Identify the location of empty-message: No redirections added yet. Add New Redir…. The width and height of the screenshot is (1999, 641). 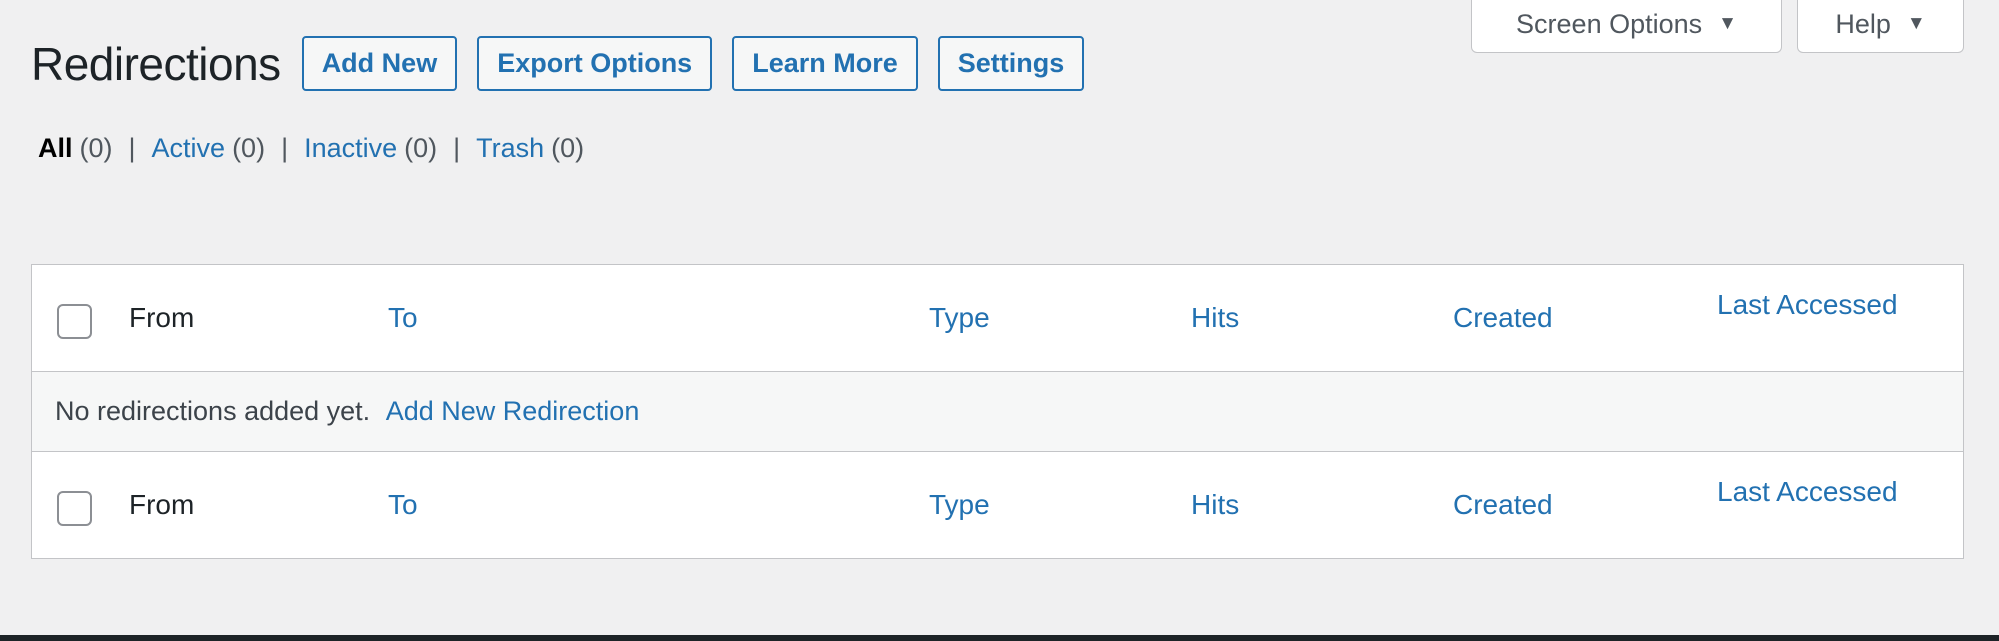
(347, 411).